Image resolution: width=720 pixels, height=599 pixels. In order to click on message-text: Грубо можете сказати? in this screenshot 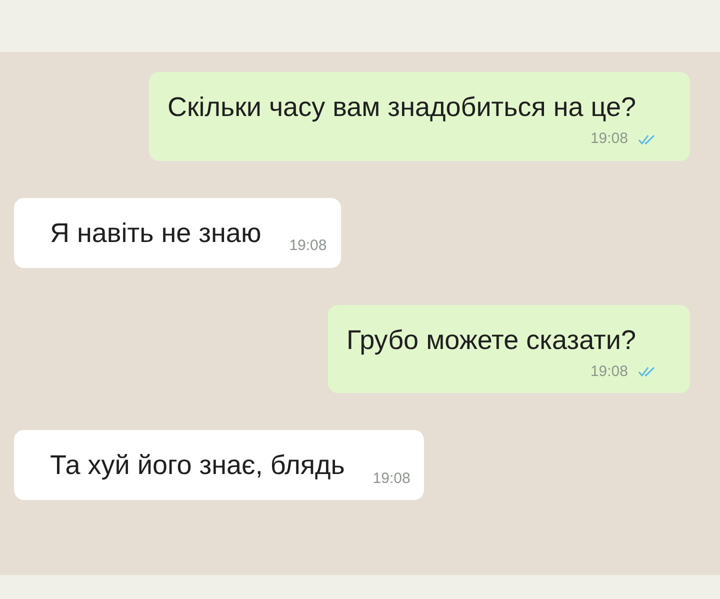, I will do `click(491, 340)`.